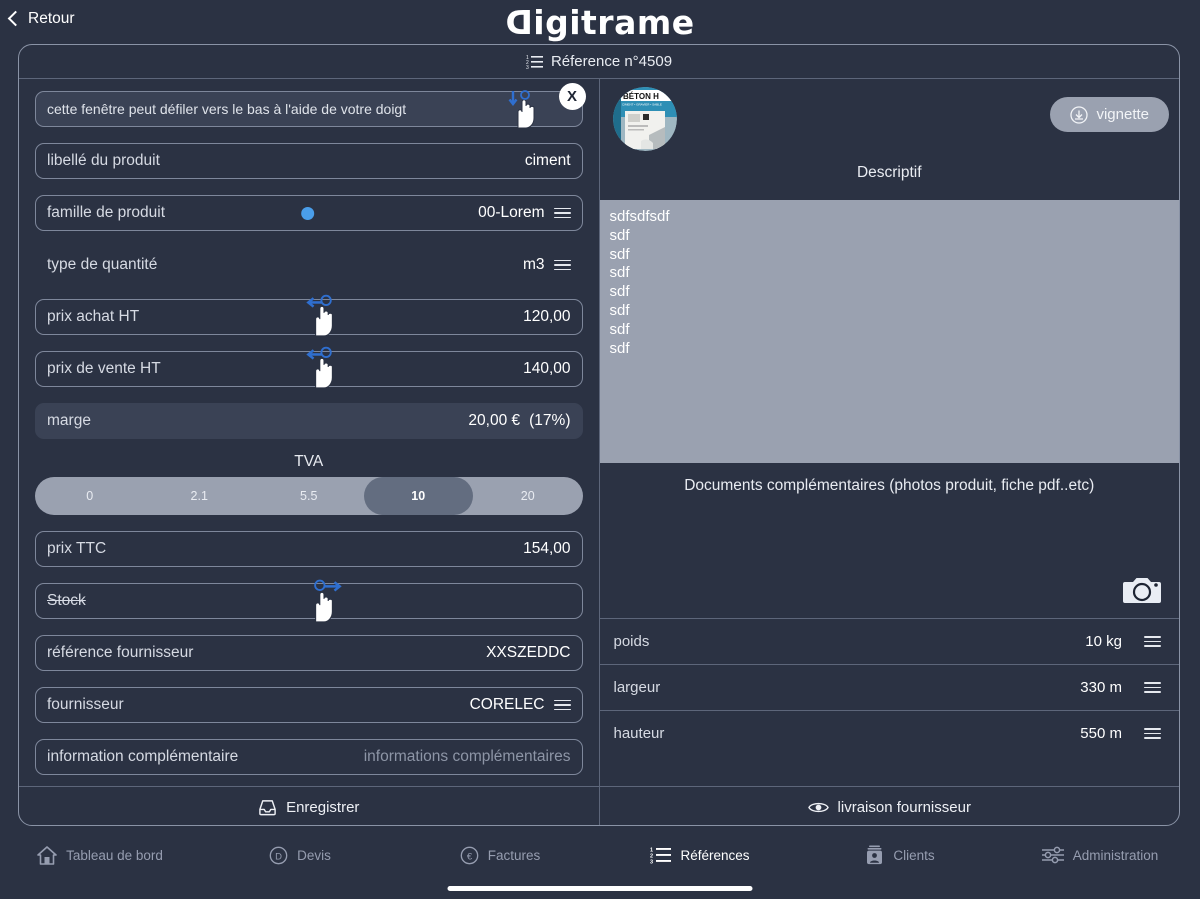  I want to click on nav-label: Références, so click(715, 855).